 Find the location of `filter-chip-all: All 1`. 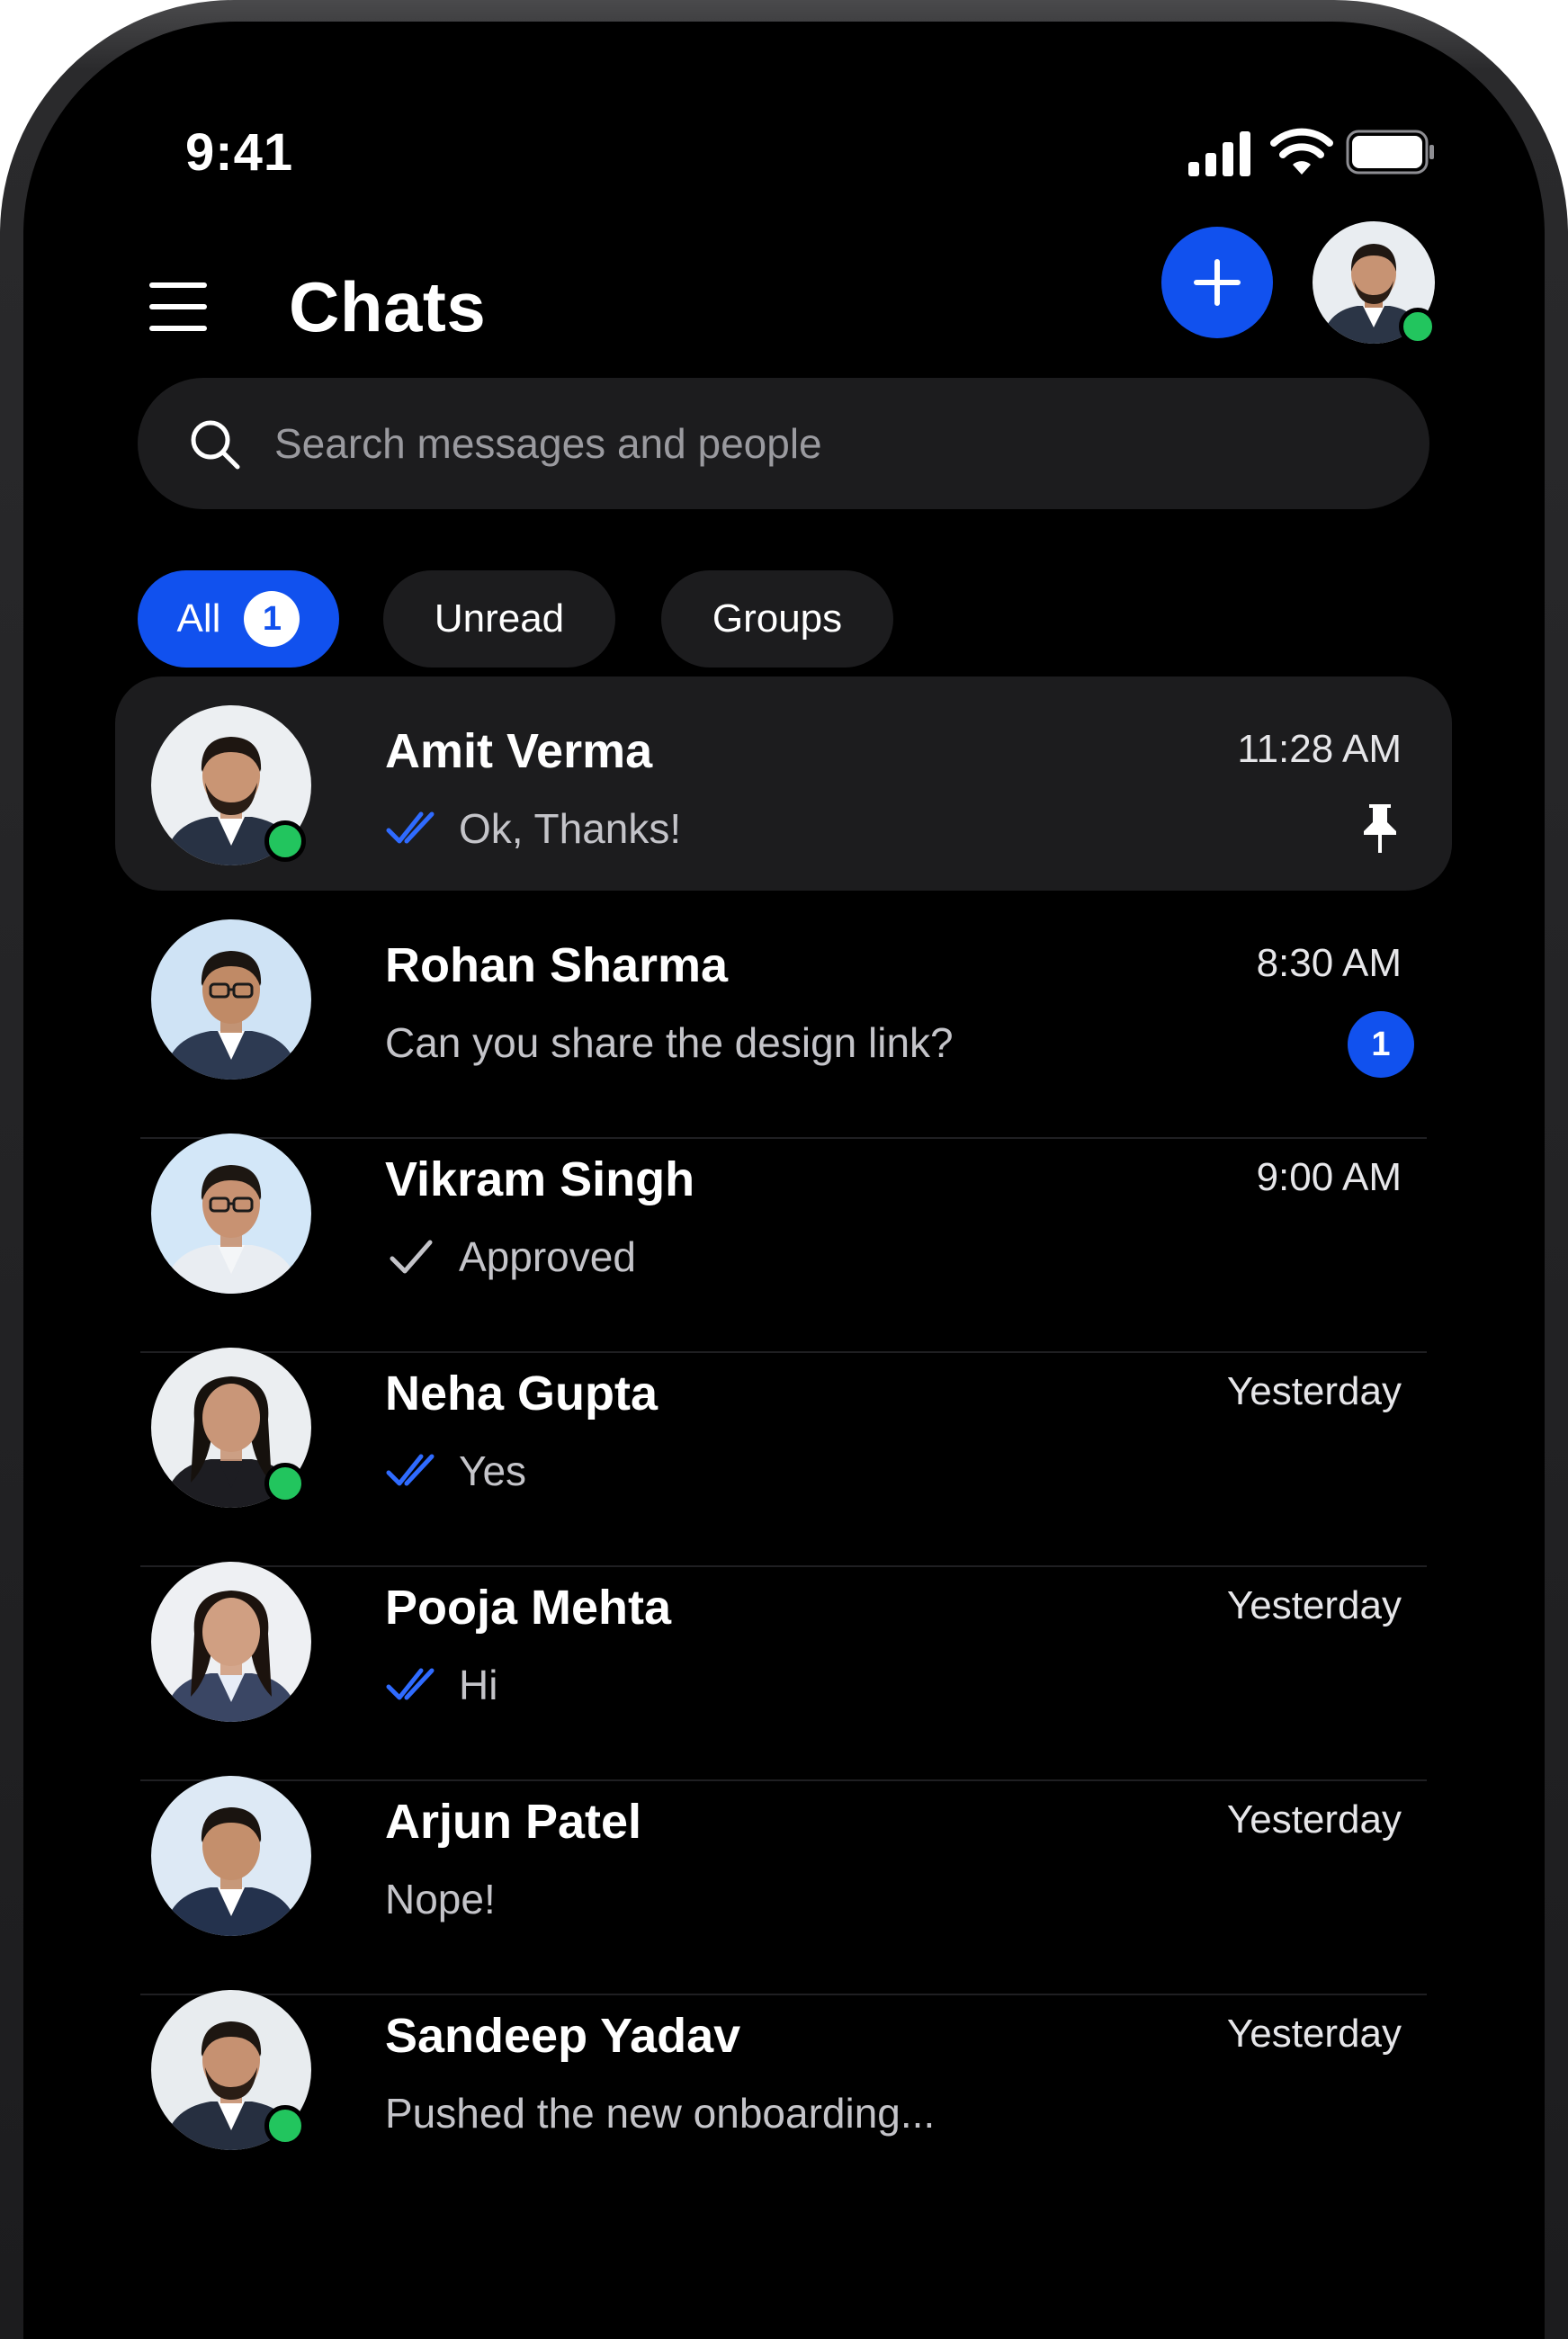

filter-chip-all: All 1 is located at coordinates (238, 619).